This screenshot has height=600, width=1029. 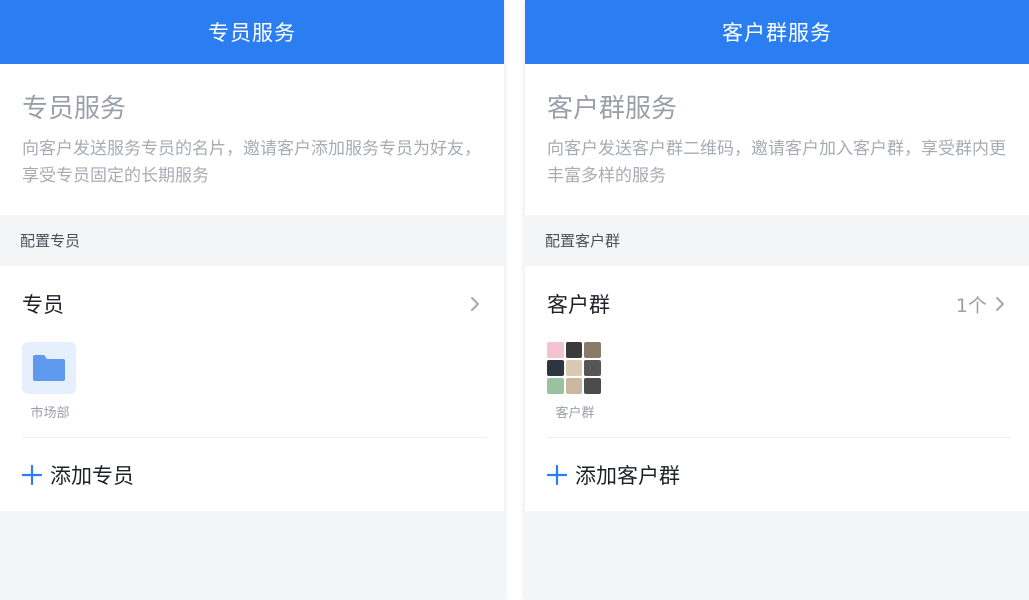 What do you see at coordinates (578, 305) in the screenshot?
I see `row-title: 客户群` at bounding box center [578, 305].